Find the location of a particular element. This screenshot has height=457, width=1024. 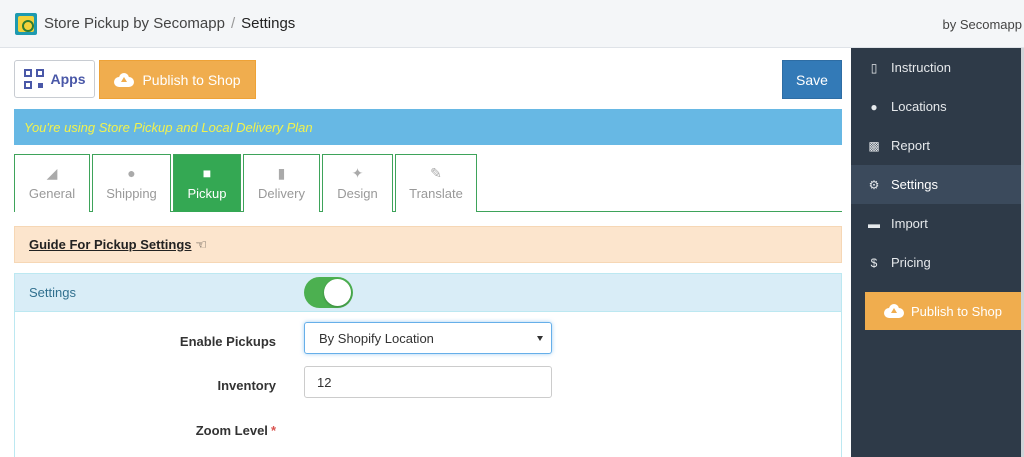

sidebar-publish-button: Publish to Shop is located at coordinates (943, 311).